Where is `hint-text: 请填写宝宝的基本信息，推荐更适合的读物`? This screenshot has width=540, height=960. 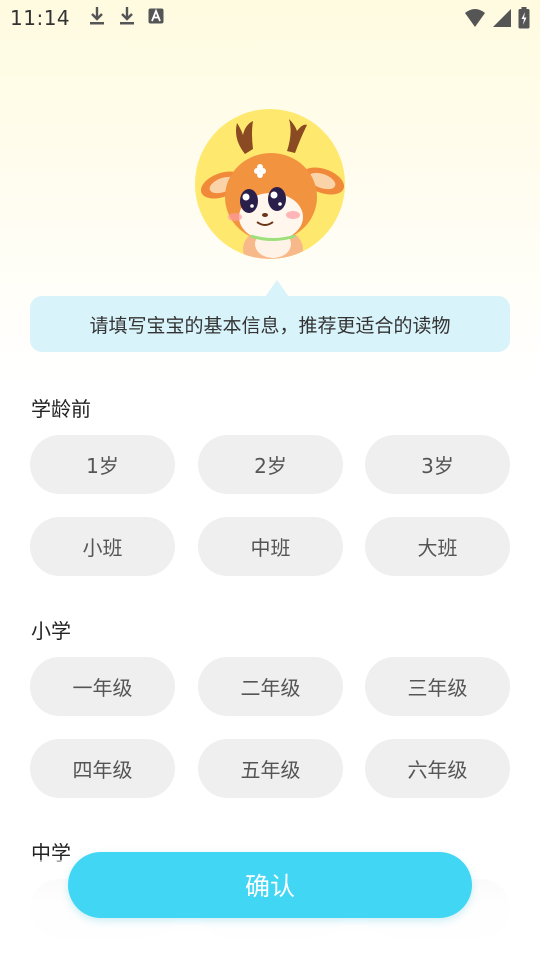
hint-text: 请填写宝宝的基本信息，推荐更适合的读物 is located at coordinates (270, 325).